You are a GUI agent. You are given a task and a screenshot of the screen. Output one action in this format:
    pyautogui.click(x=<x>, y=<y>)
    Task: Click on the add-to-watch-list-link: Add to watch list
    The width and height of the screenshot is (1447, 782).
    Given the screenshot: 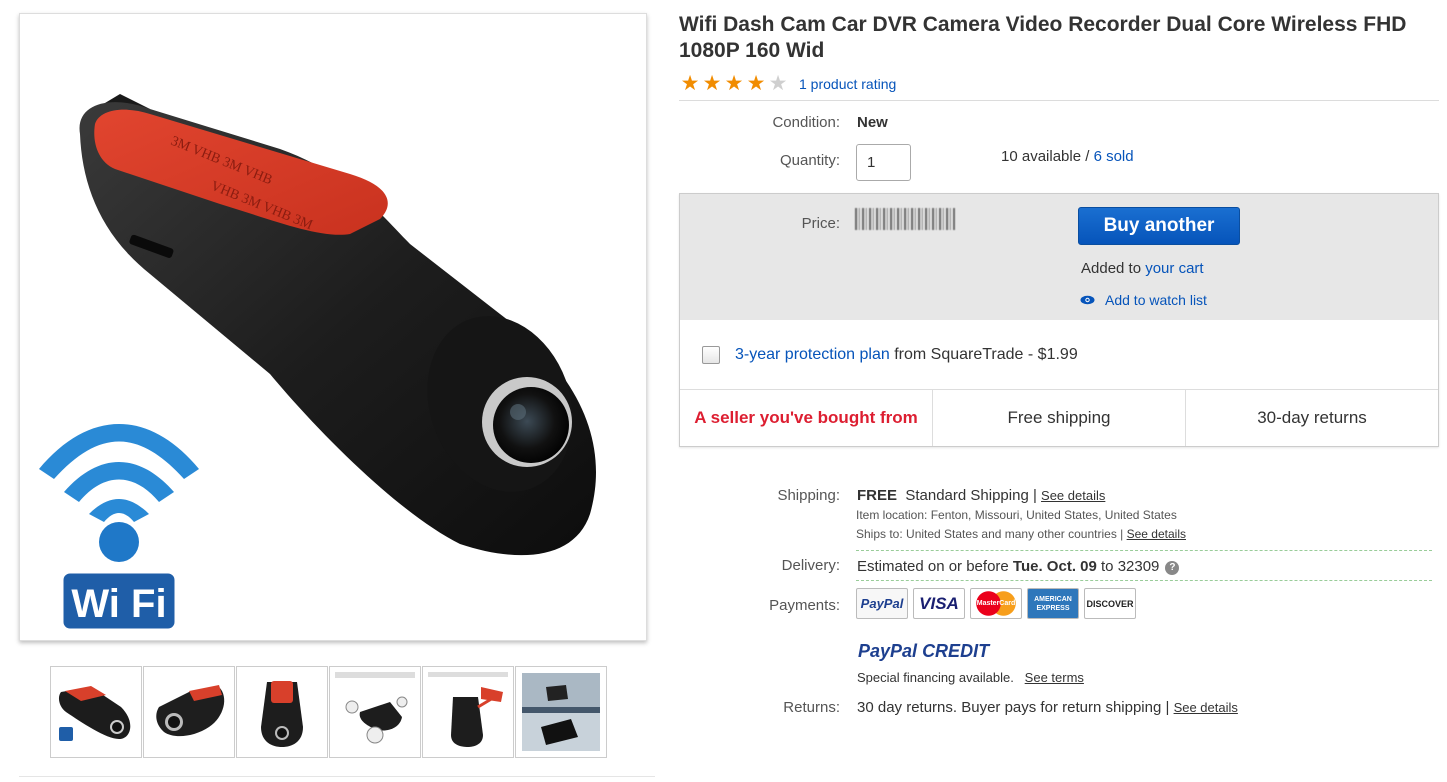 What is the action you would take?
    pyautogui.click(x=1156, y=300)
    